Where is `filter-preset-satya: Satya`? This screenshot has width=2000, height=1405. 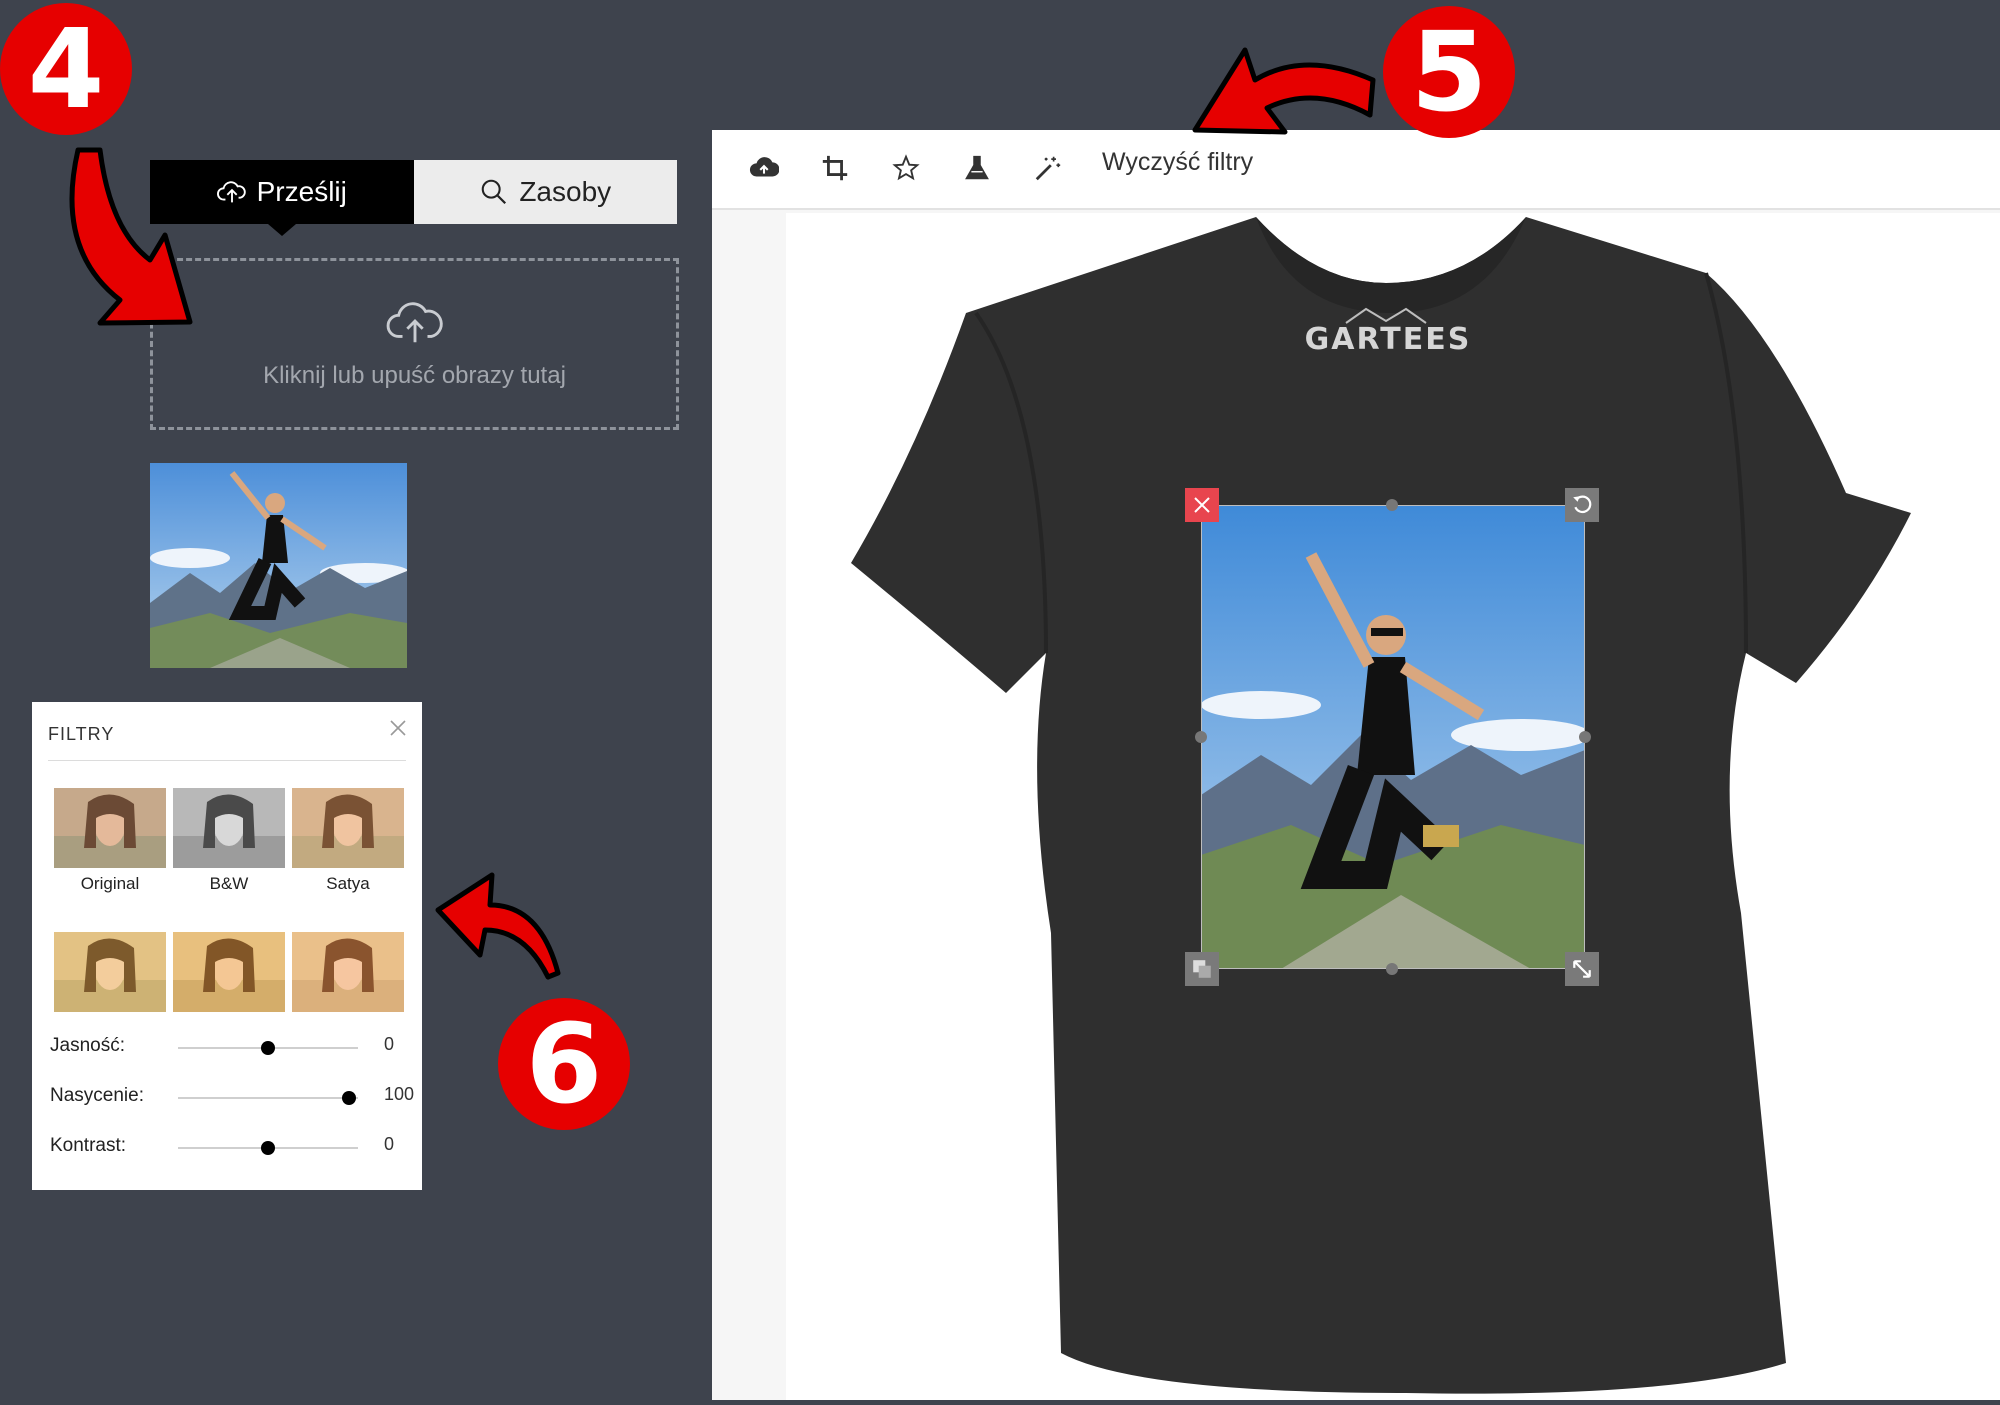
filter-preset-satya: Satya is located at coordinates (348, 841).